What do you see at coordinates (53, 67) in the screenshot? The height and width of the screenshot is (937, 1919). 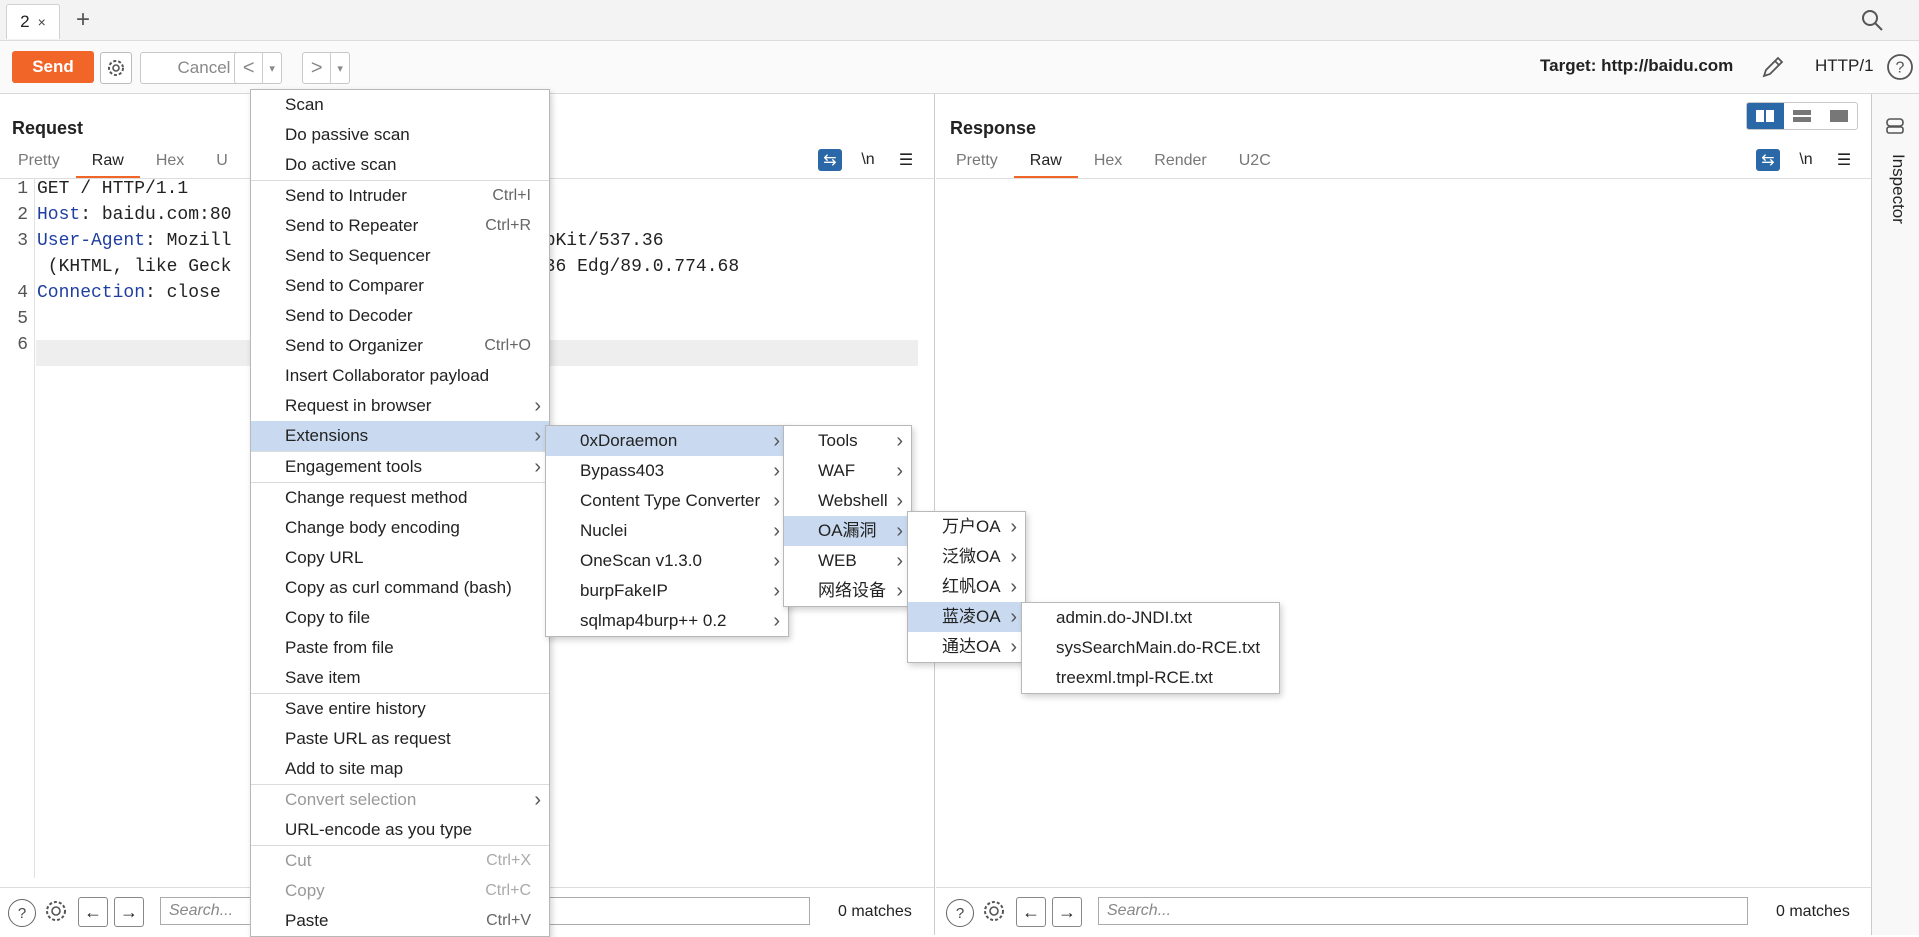 I see `send-button: Send` at bounding box center [53, 67].